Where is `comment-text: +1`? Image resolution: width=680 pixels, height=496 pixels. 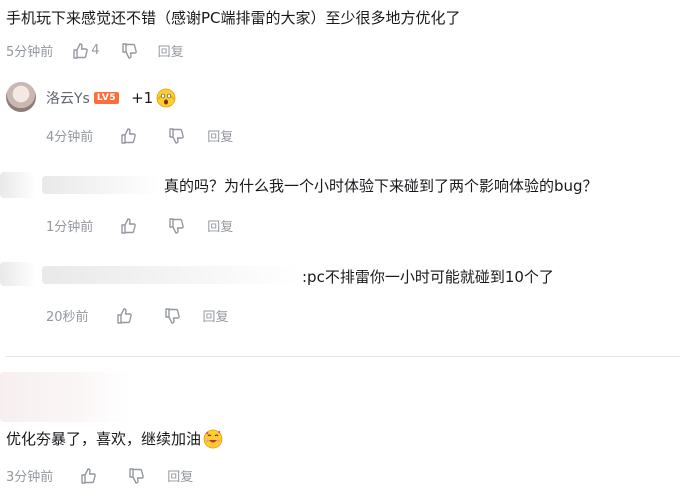 comment-text: +1 is located at coordinates (142, 98).